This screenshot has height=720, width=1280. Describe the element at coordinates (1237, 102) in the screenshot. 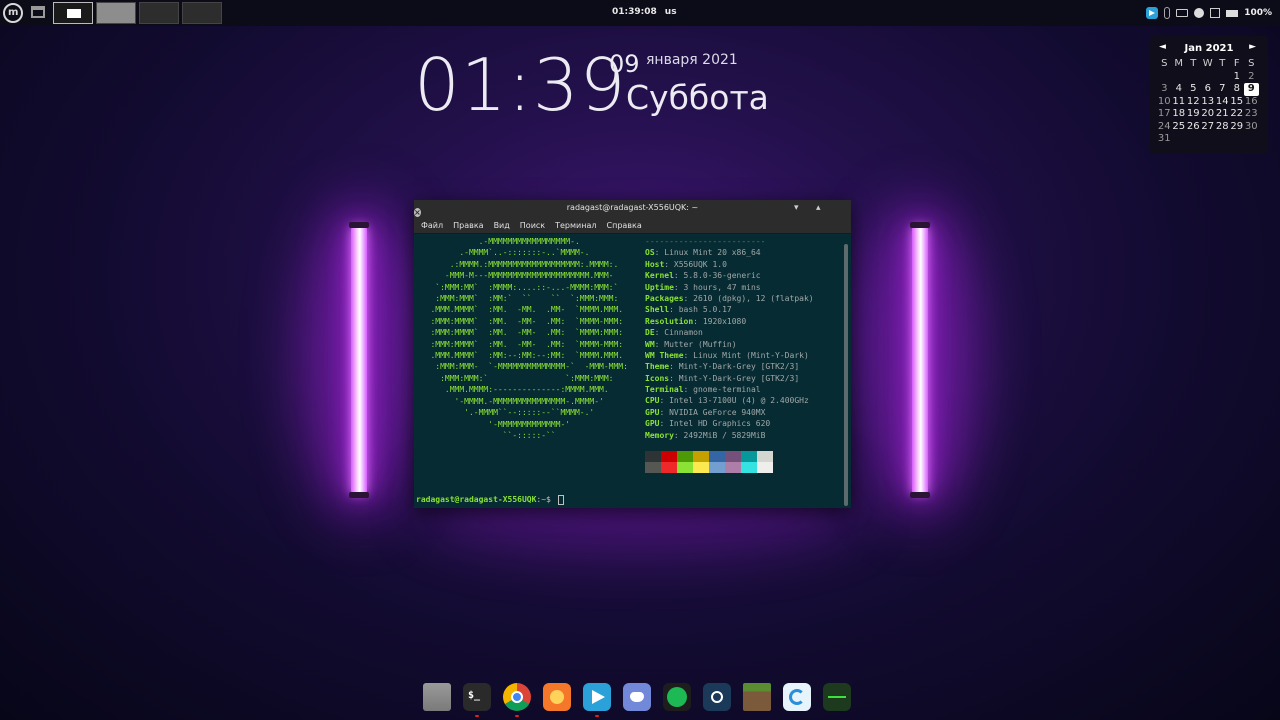

I see `calendar-day: 15` at that location.